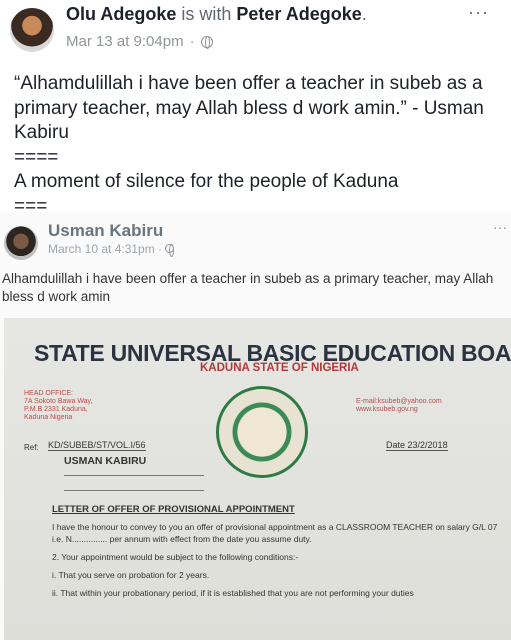 Image resolution: width=511 pixels, height=640 pixels. I want to click on globe-icon, so click(206, 42).